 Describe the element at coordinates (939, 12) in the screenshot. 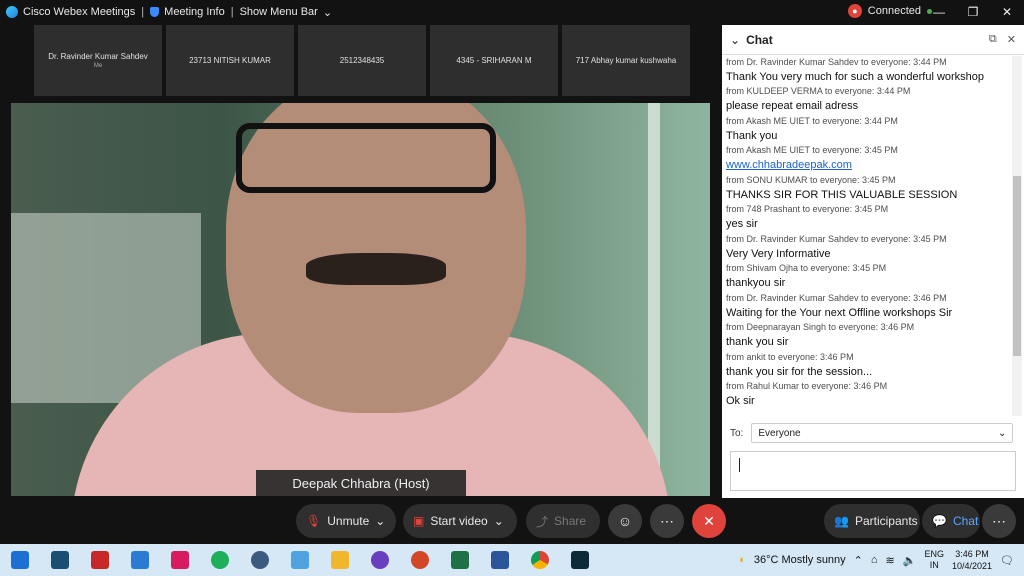

I see `minimize-icon: —` at that location.